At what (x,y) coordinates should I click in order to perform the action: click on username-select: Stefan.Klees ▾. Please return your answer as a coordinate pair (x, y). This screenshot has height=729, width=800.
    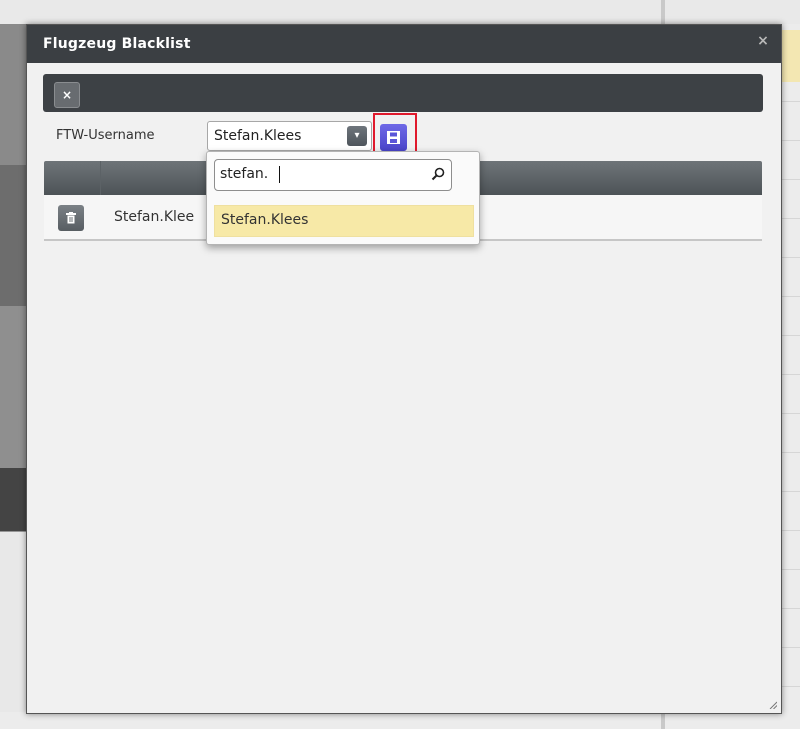
    Looking at the image, I should click on (289, 136).